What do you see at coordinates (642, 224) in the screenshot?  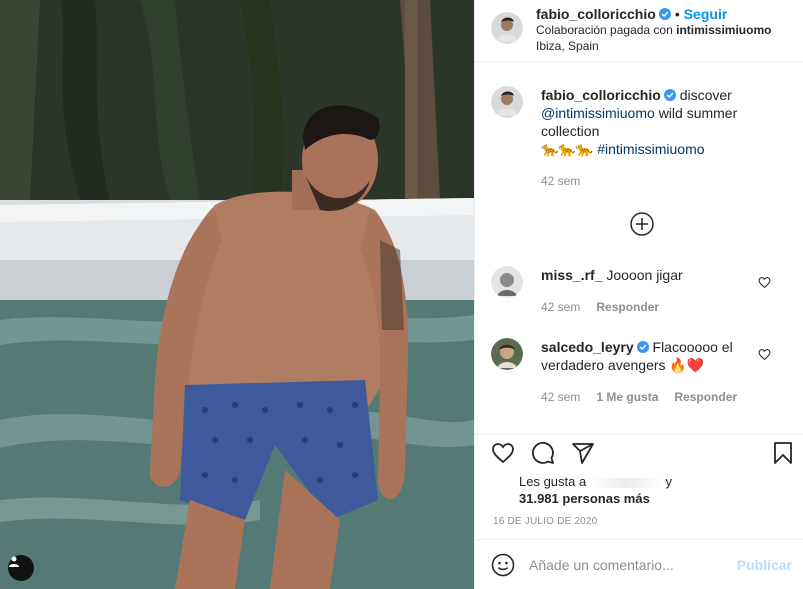 I see `load-more-comments-button` at bounding box center [642, 224].